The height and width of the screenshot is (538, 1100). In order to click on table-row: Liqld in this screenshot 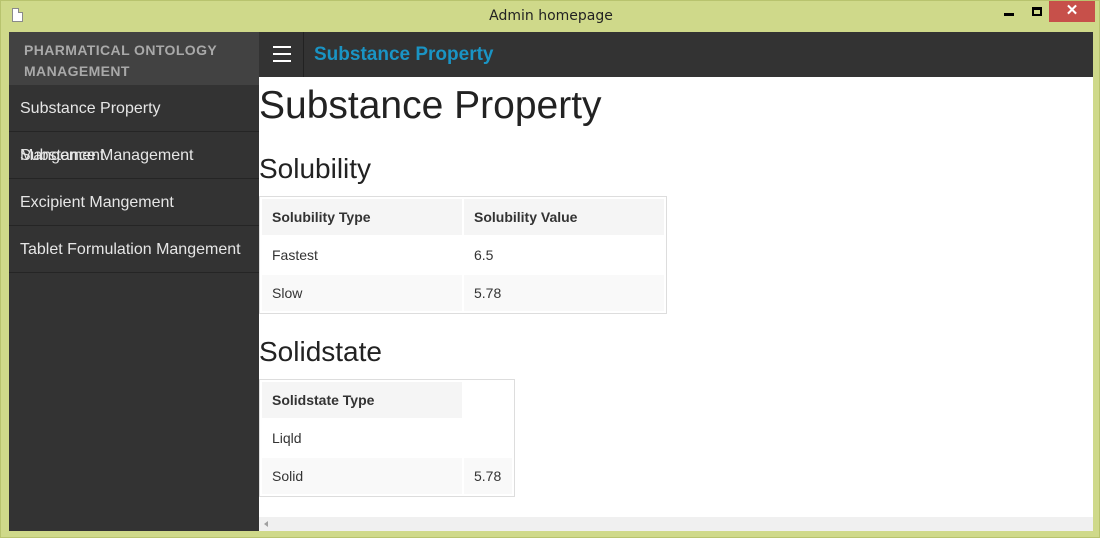, I will do `click(387, 438)`.